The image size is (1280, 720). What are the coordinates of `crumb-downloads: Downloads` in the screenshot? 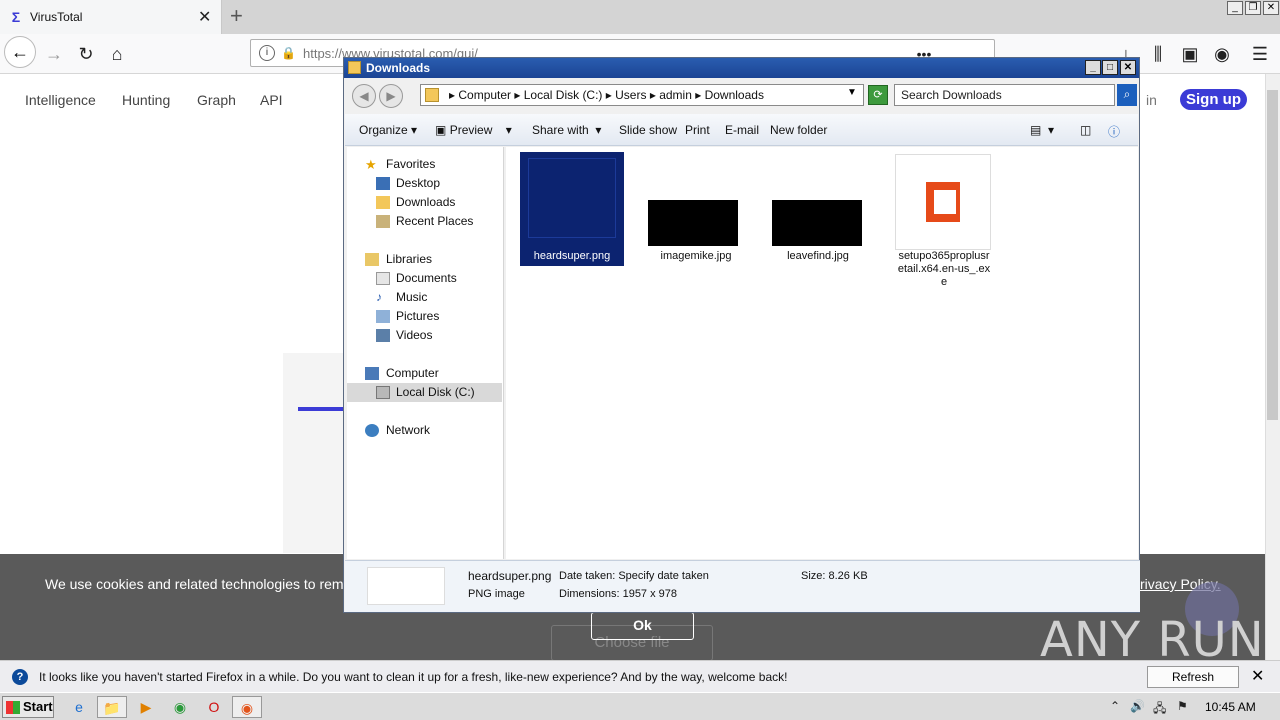 It's located at (734, 95).